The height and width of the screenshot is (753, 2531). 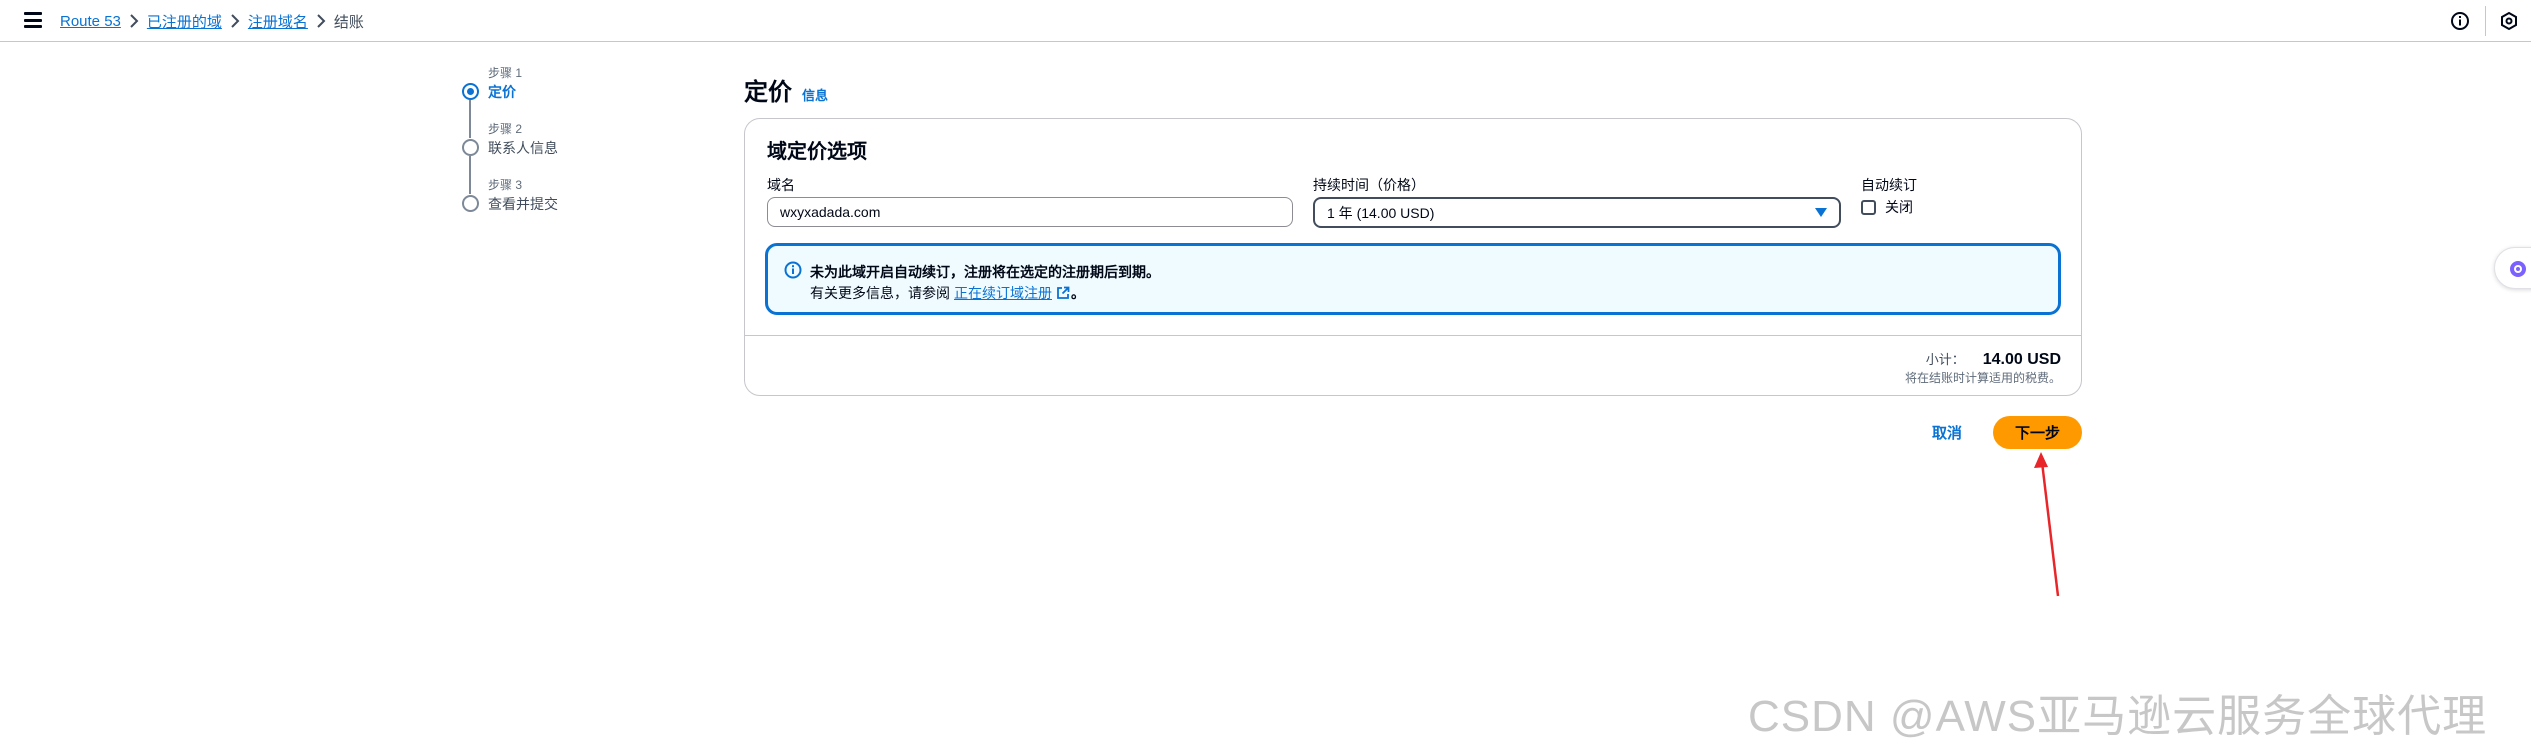 I want to click on step-title: 查看并提交, so click(x=523, y=204).